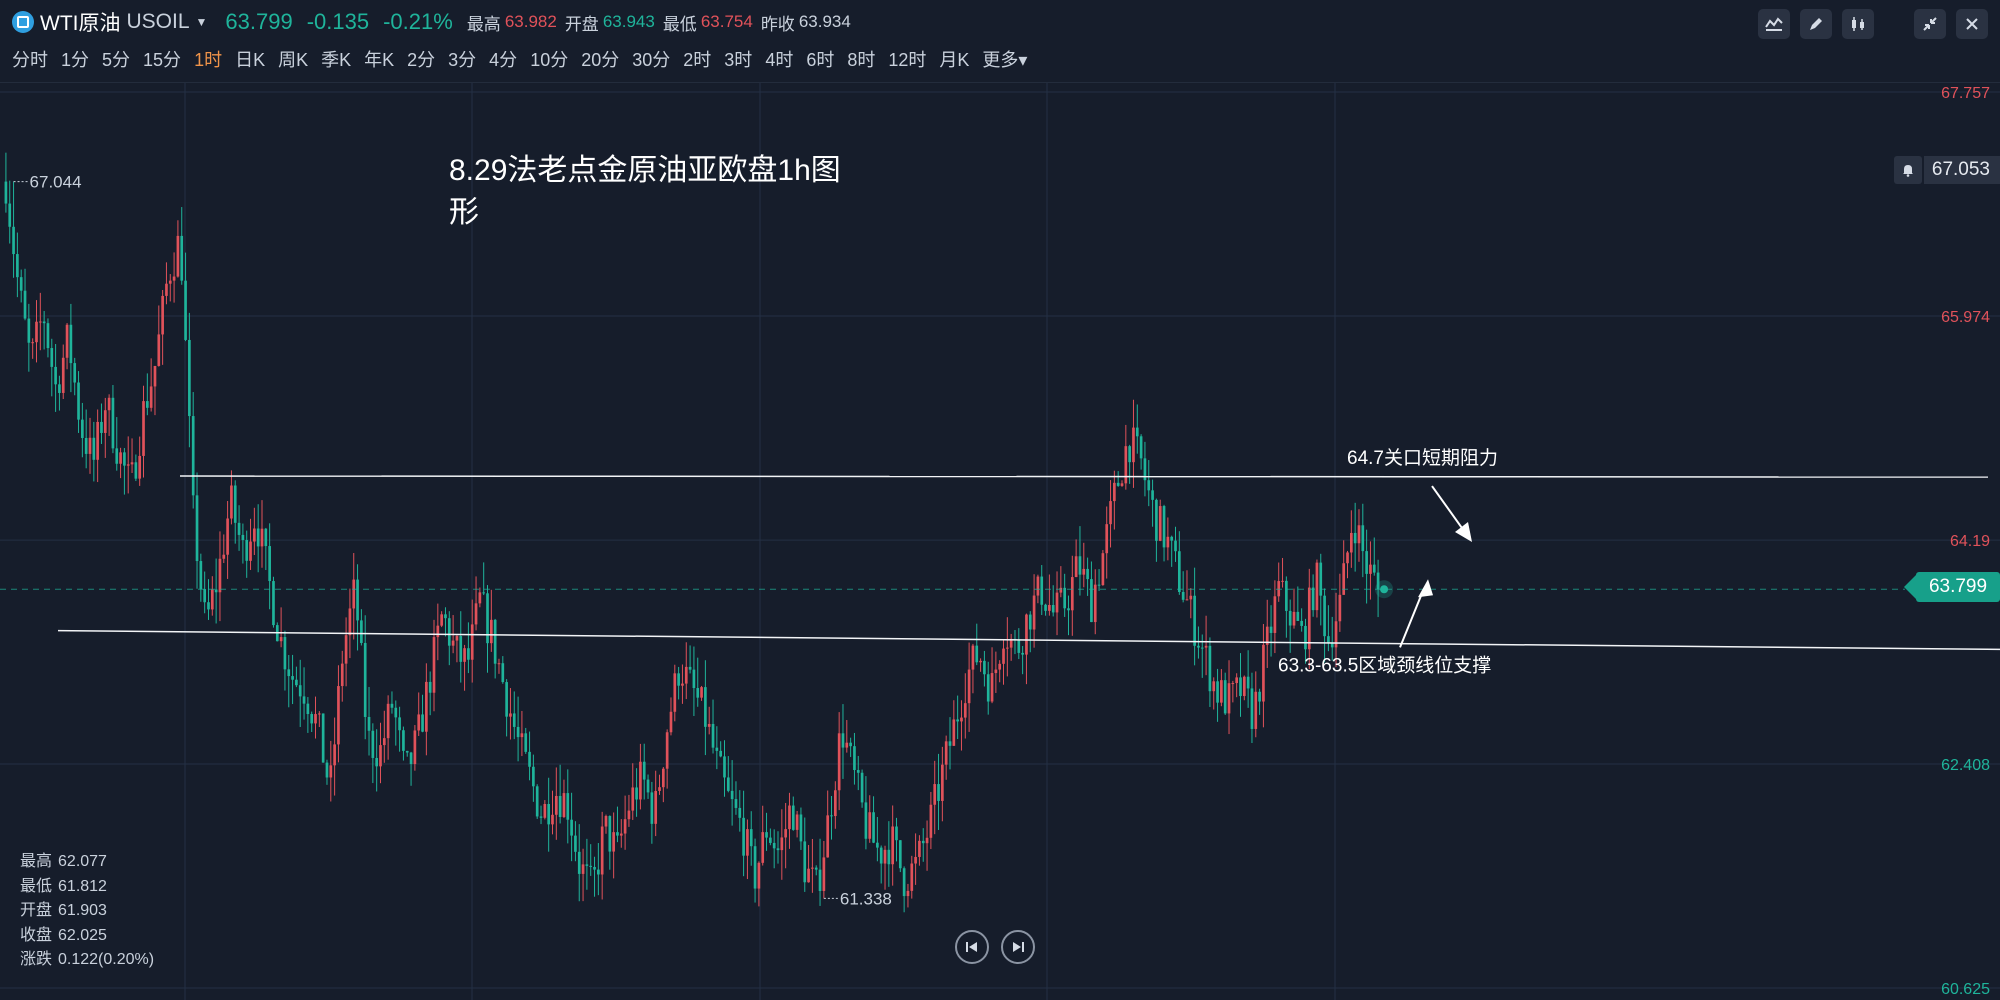 Image resolution: width=2000 pixels, height=1000 pixels. What do you see at coordinates (1952, 587) in the screenshot?
I see `current-price-tag: 63.799` at bounding box center [1952, 587].